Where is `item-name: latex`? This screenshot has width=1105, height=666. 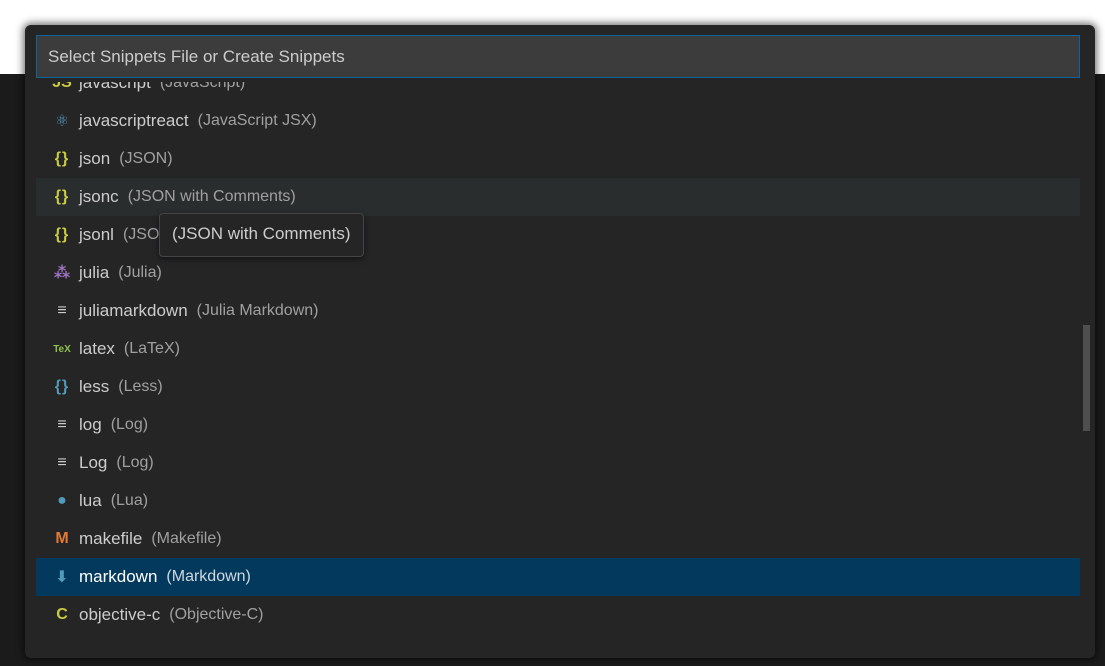
item-name: latex is located at coordinates (97, 348).